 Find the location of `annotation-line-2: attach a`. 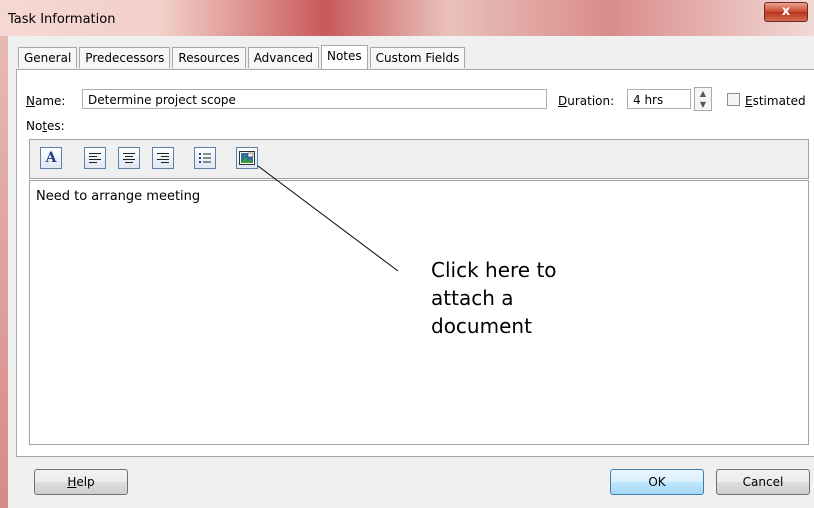

annotation-line-2: attach a is located at coordinates (472, 298).